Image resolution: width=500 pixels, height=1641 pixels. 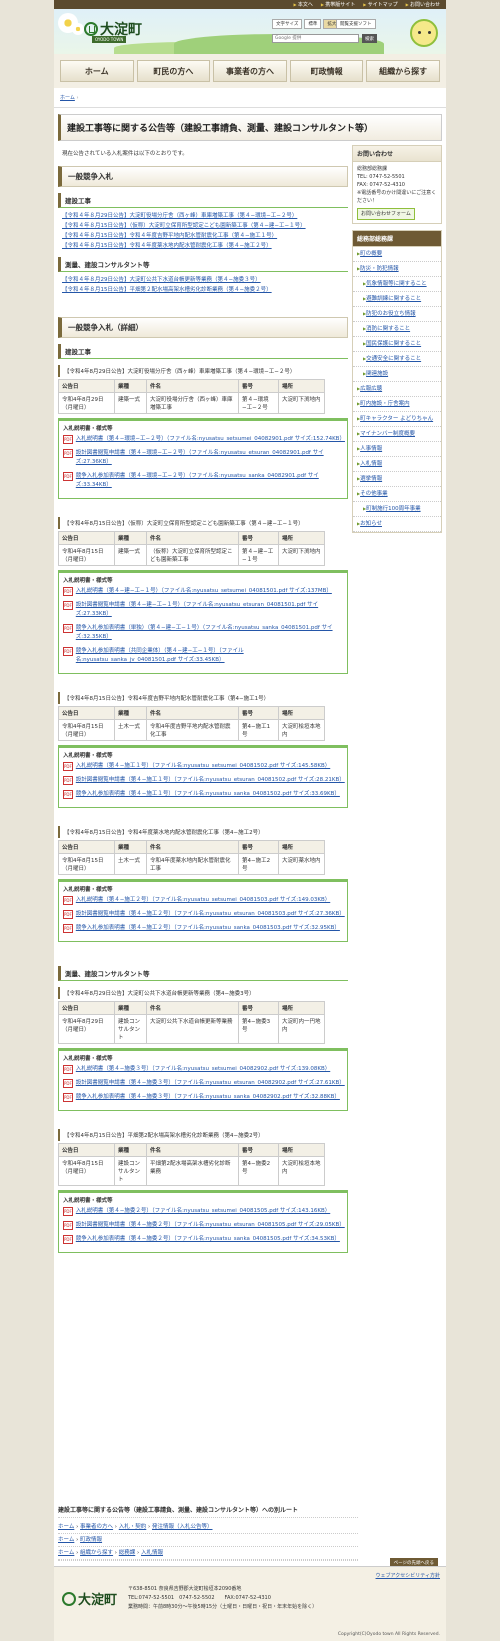 What do you see at coordinates (397, 464) in the screenshot?
I see `sidebar-item: 入札情報` at bounding box center [397, 464].